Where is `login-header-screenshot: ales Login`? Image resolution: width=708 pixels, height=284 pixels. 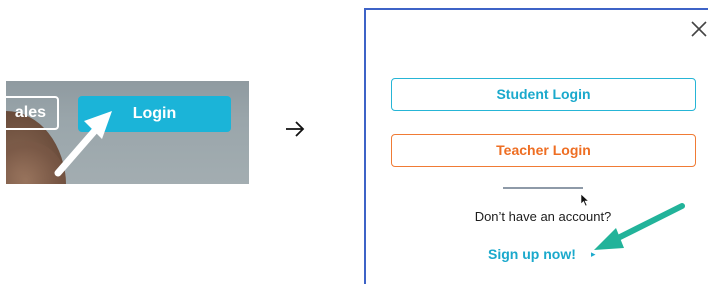
login-header-screenshot: ales Login is located at coordinates (127, 132).